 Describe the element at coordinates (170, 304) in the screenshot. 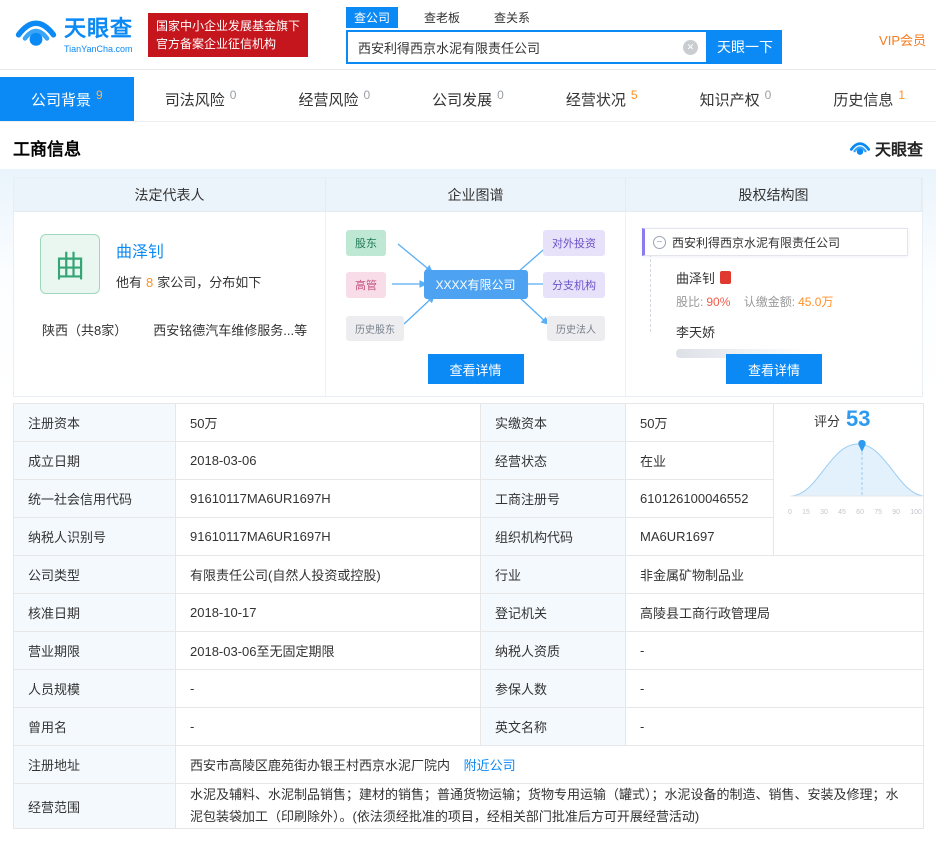

I see `legal-rep-card: 曲 曲泽钊 他有 8 家公司，分布如下 陕西（共8家） 西安铭德汽车维修服务...等` at that location.